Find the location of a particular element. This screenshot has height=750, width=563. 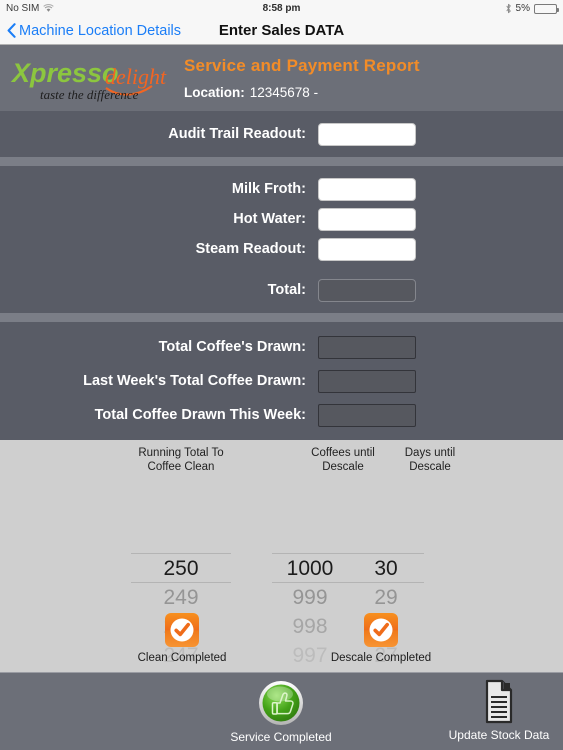

field-row-steam-readout: Steam Readout: is located at coordinates (281, 249).